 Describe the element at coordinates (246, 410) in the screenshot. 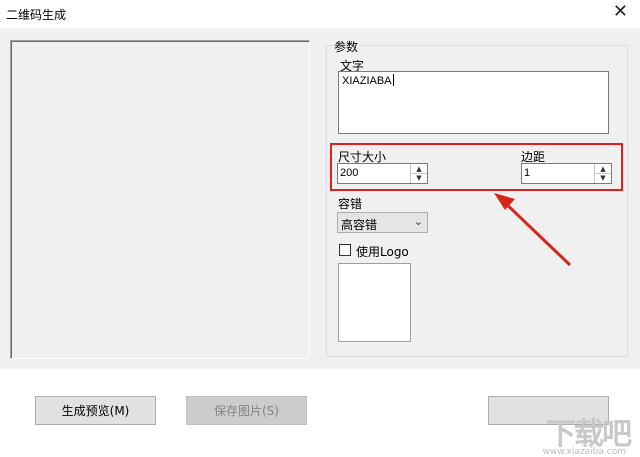

I see `save-image-button: 保存图片(S)` at that location.